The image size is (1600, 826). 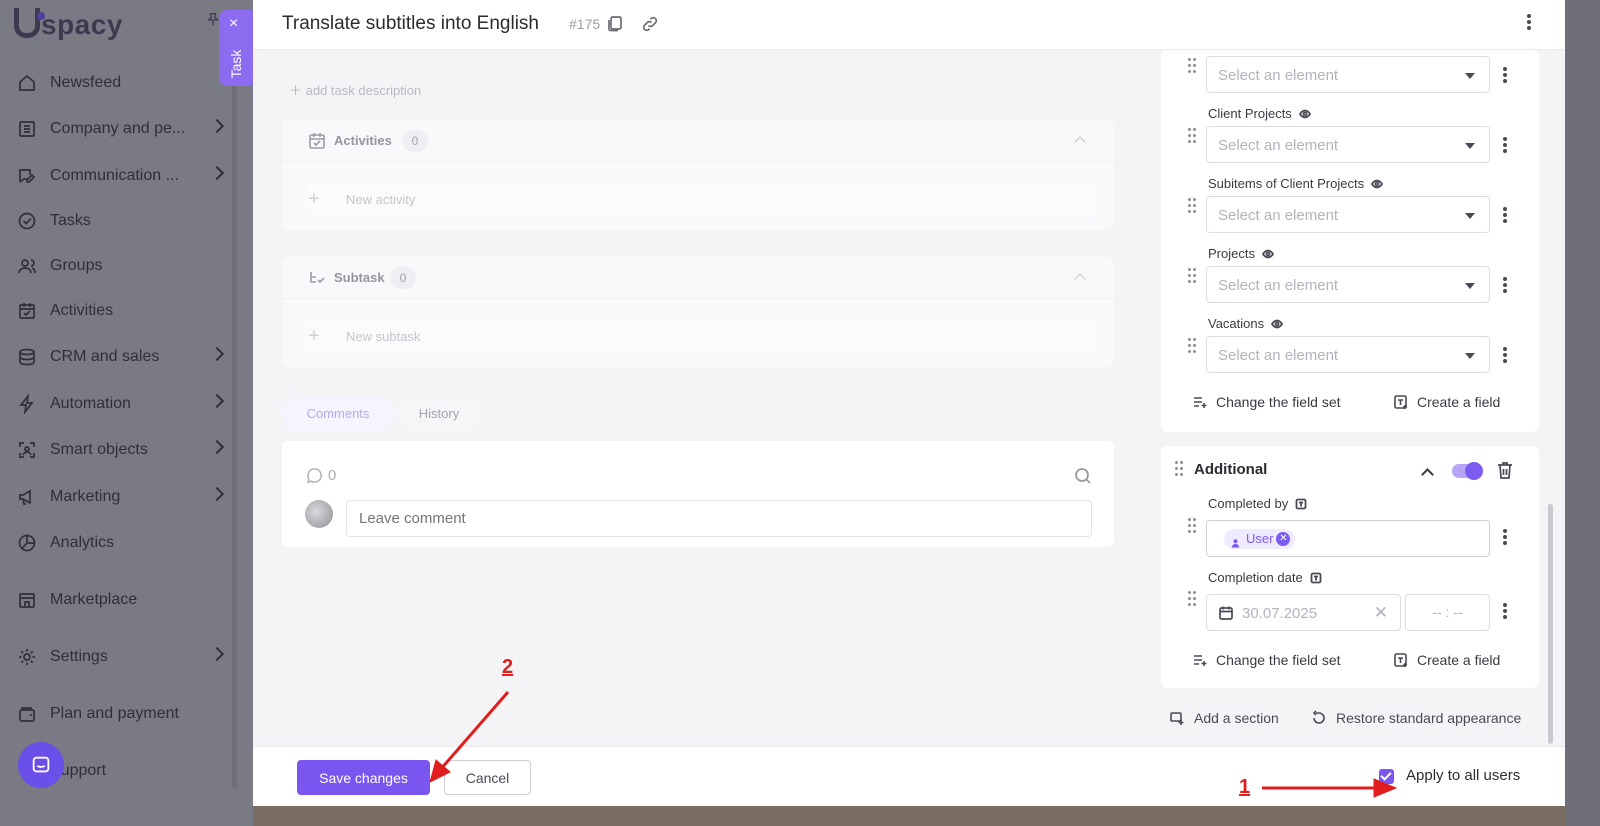 What do you see at coordinates (1259, 113) in the screenshot?
I see `field-label-client-projects: Client Projects` at bounding box center [1259, 113].